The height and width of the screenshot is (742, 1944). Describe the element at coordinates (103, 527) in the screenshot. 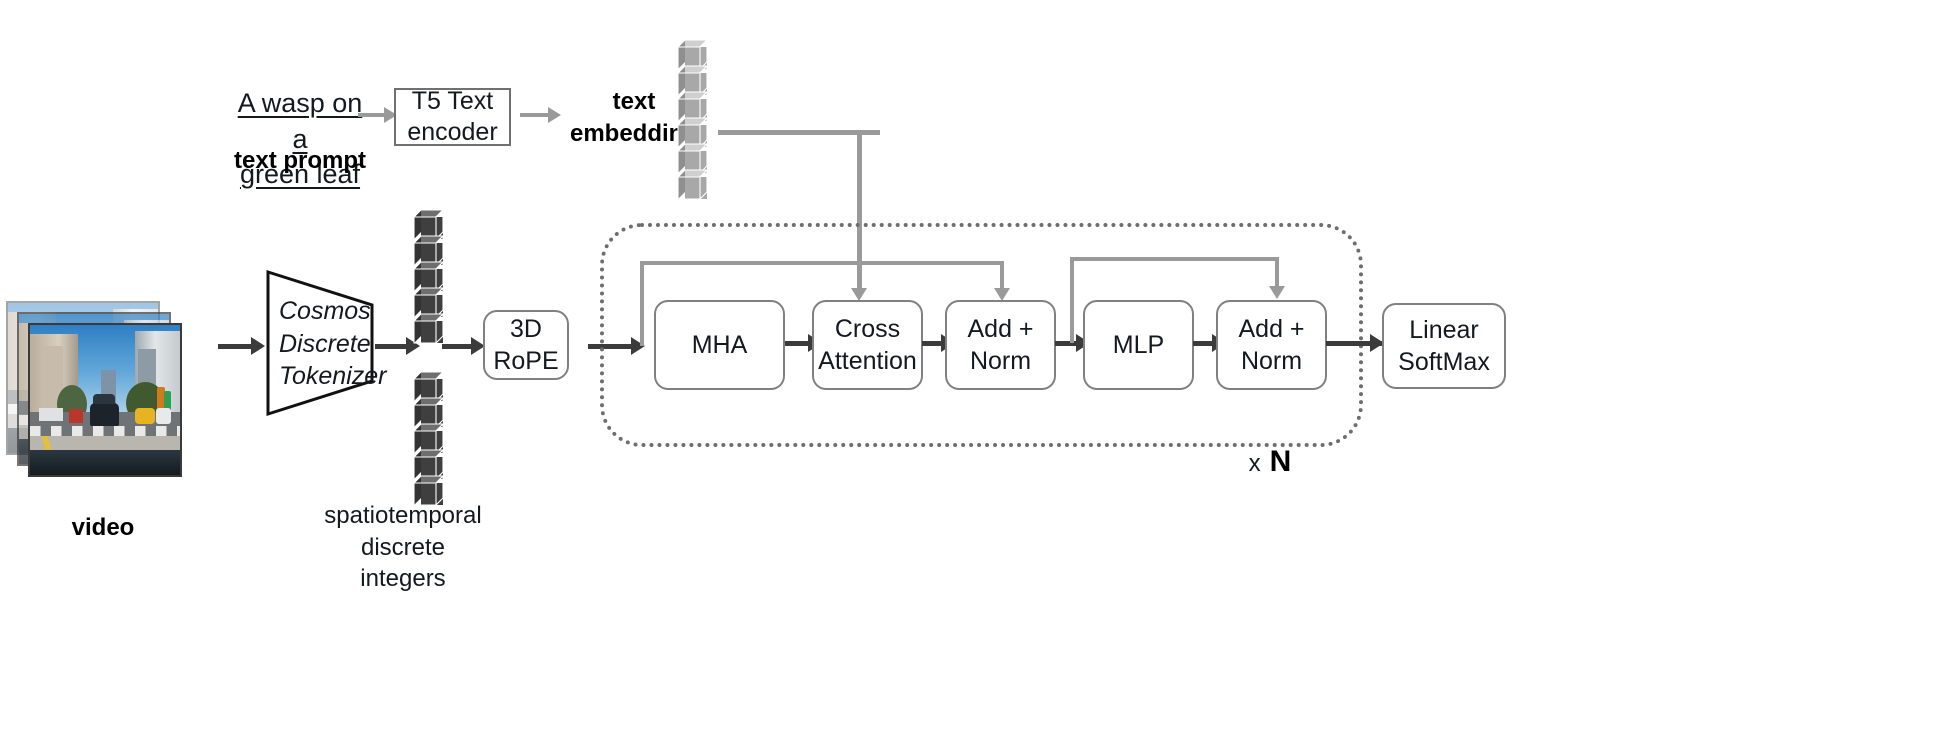

I see `video-caption: video` at that location.